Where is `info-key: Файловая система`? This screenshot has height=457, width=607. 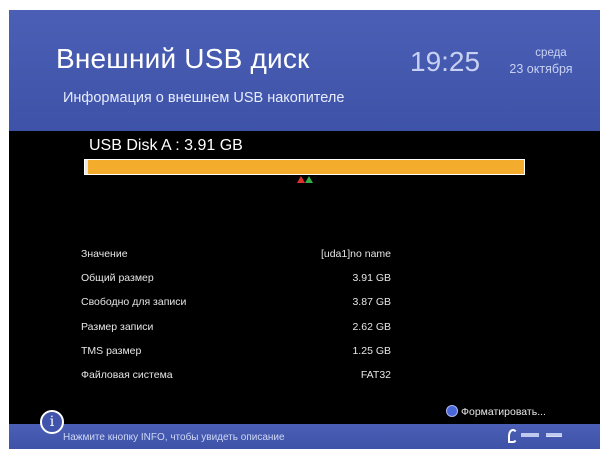
info-key: Файловая система is located at coordinates (127, 374).